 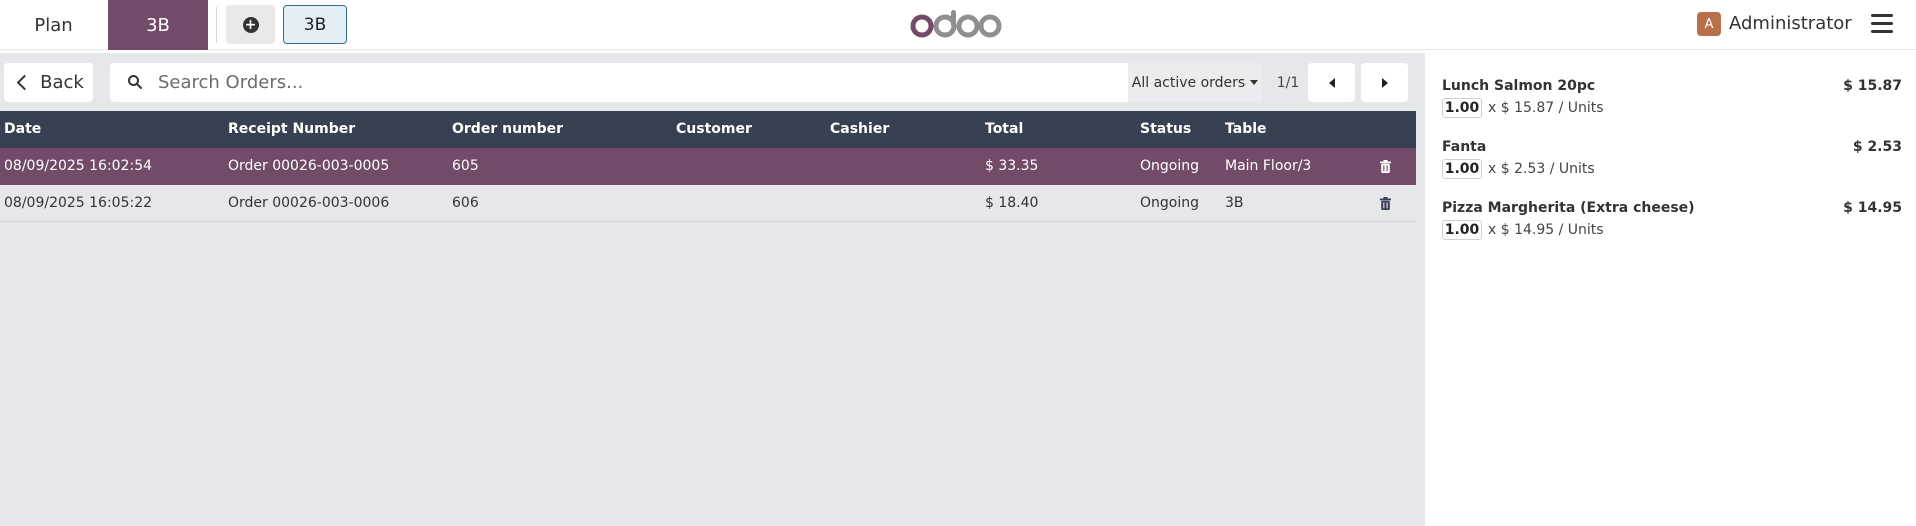 What do you see at coordinates (638, 82) in the screenshot?
I see `search-input` at bounding box center [638, 82].